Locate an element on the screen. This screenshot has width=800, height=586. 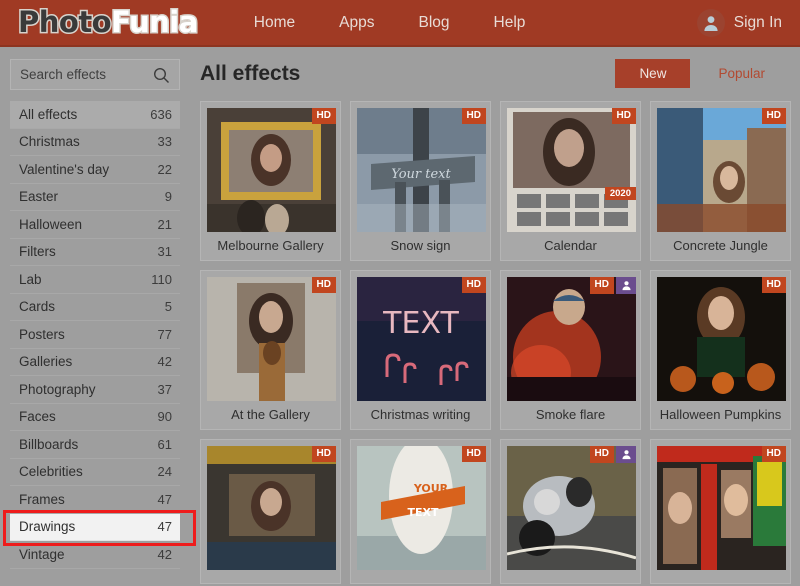
sidebar-item-count: 22 is located at coordinates (164, 169).